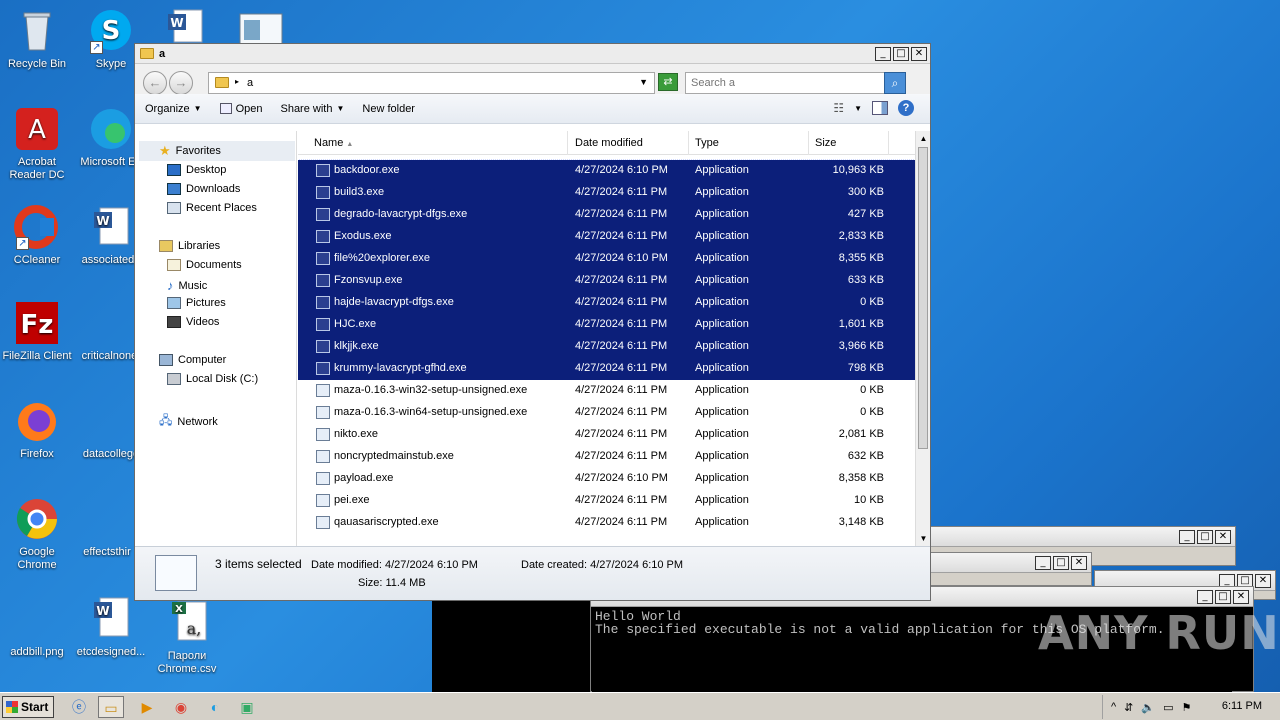 Image resolution: width=1280 pixels, height=720 pixels. What do you see at coordinates (155, 83) in the screenshot?
I see `back-button: ←` at bounding box center [155, 83].